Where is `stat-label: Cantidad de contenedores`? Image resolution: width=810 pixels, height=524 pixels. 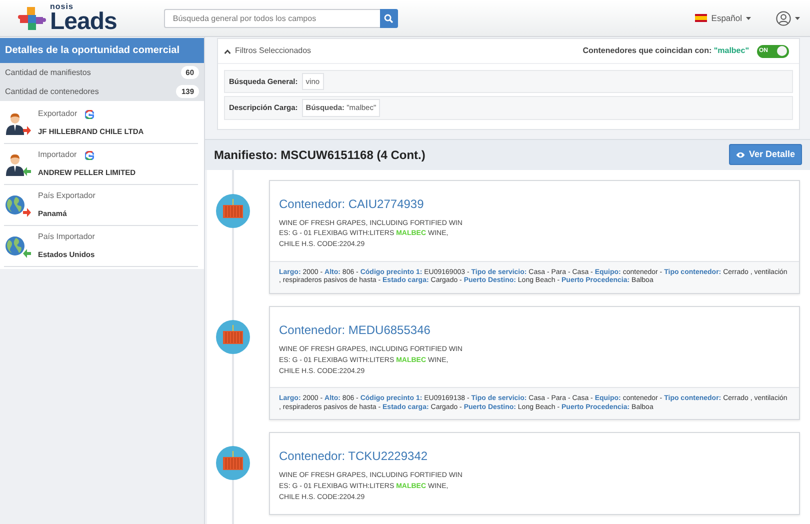 stat-label: Cantidad de contenedores is located at coordinates (52, 92).